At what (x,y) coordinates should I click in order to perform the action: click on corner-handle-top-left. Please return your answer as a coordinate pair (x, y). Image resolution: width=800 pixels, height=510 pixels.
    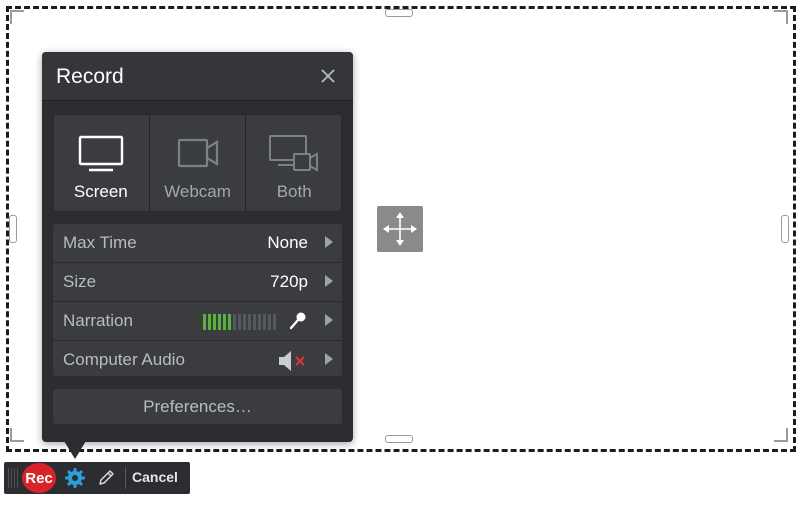
    Looking at the image, I should click on (17, 17).